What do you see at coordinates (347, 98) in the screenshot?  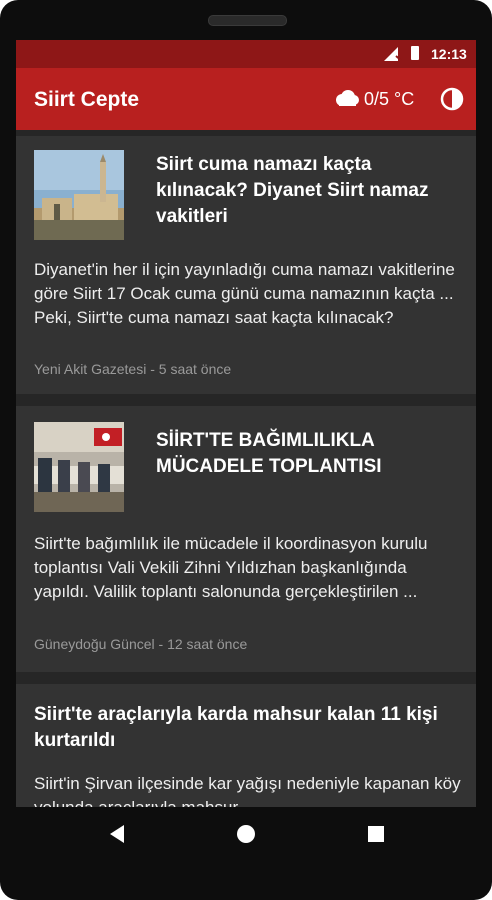 I see `cloud-icon` at bounding box center [347, 98].